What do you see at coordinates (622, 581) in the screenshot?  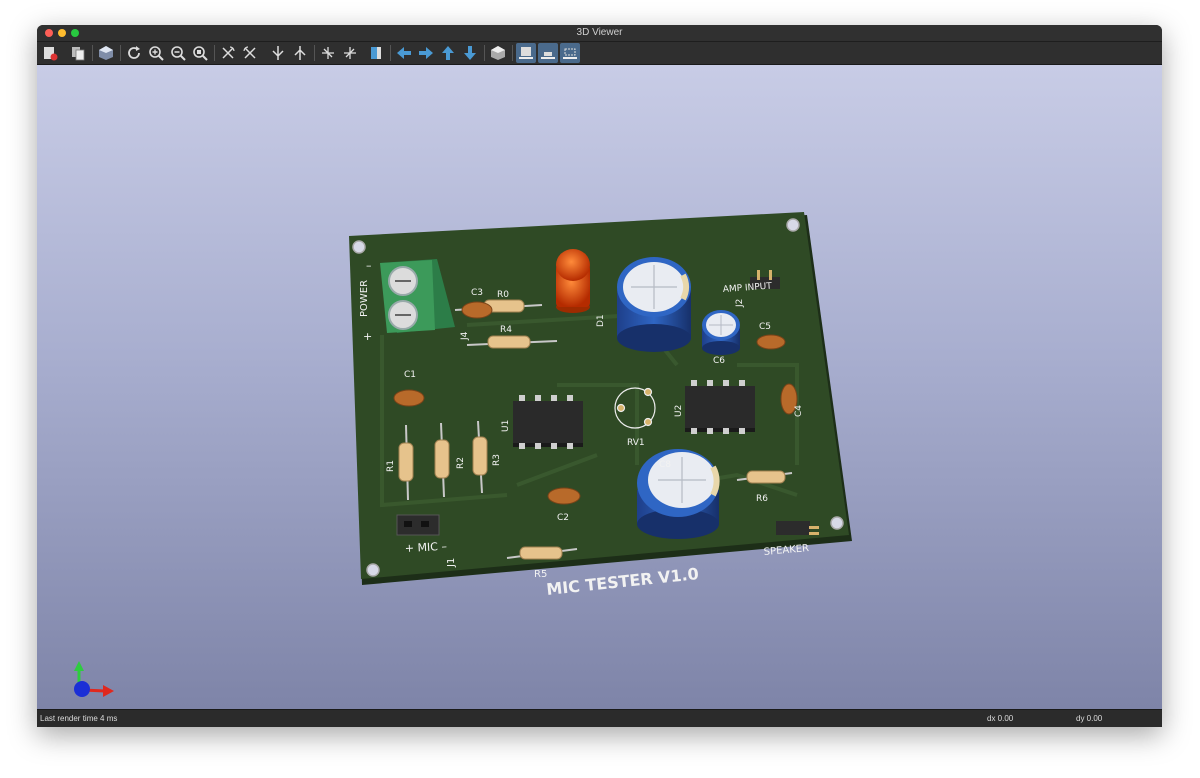 I see `board-title: MIC TESTER V1.0` at bounding box center [622, 581].